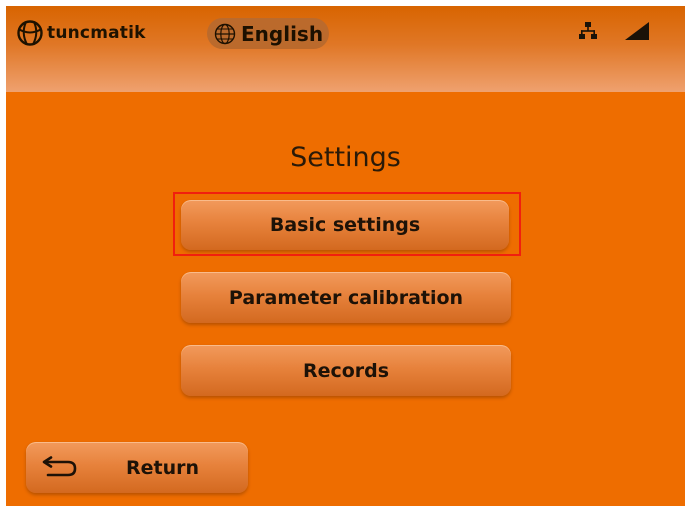  Describe the element at coordinates (282, 33) in the screenshot. I see `language-label: English` at that location.